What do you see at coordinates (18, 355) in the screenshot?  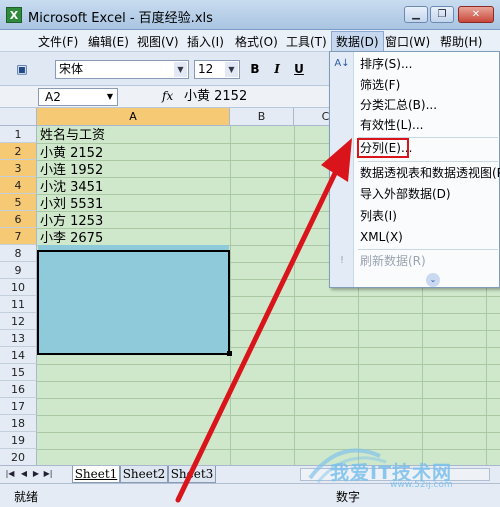 I see `row-header: 14` at bounding box center [18, 355].